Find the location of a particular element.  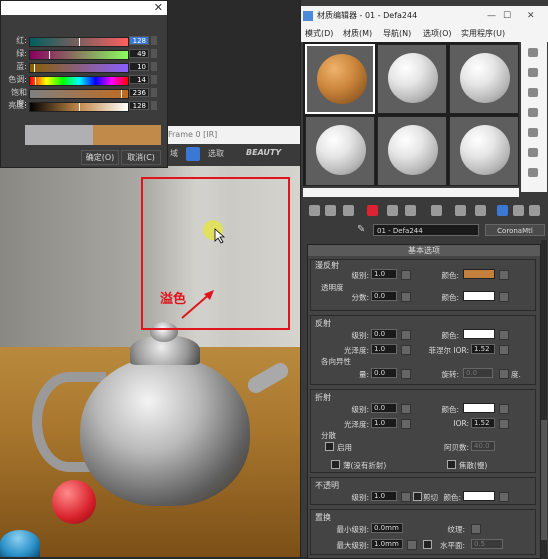

rotation-map-button is located at coordinates (504, 374).